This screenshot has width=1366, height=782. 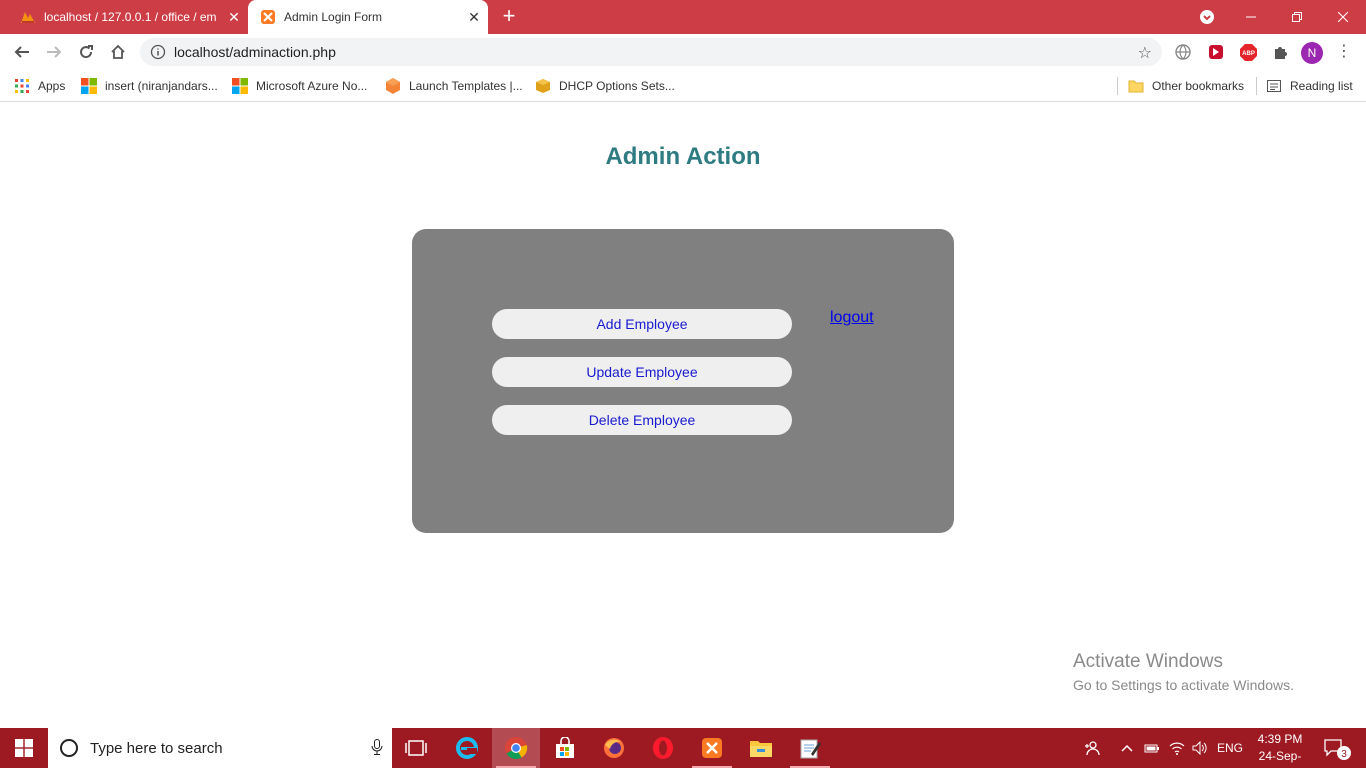 I want to click on adblock-plus-icon: ABP, so click(x=1248, y=52).